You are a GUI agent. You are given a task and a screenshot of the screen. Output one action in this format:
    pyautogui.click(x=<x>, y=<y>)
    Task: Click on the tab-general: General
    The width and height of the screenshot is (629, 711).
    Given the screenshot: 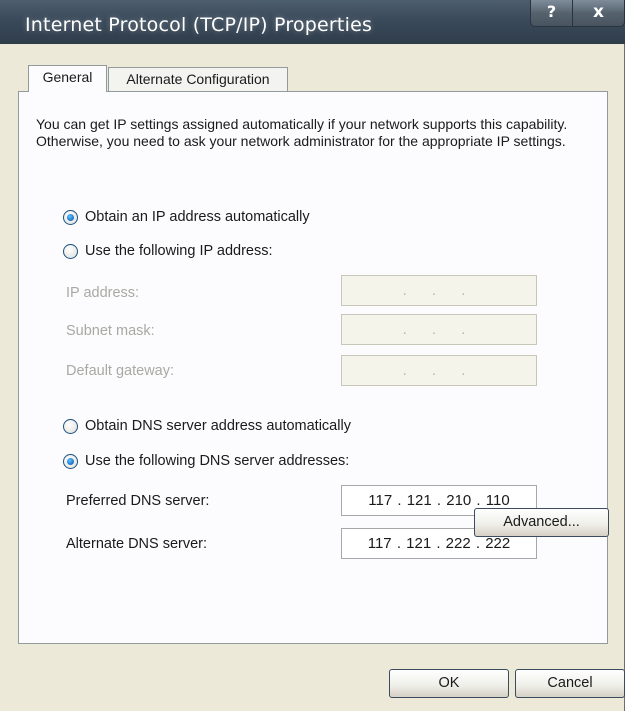 What is the action you would take?
    pyautogui.click(x=67, y=78)
    